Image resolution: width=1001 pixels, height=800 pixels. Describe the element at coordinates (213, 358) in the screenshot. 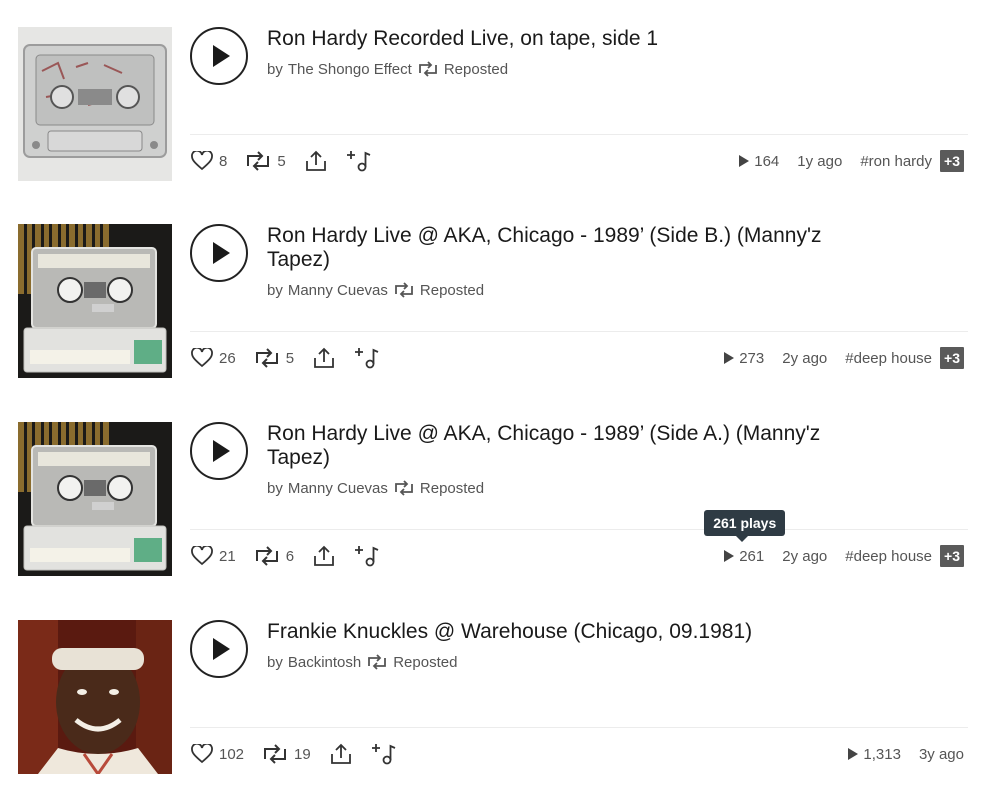

I see `like-button: 26` at that location.